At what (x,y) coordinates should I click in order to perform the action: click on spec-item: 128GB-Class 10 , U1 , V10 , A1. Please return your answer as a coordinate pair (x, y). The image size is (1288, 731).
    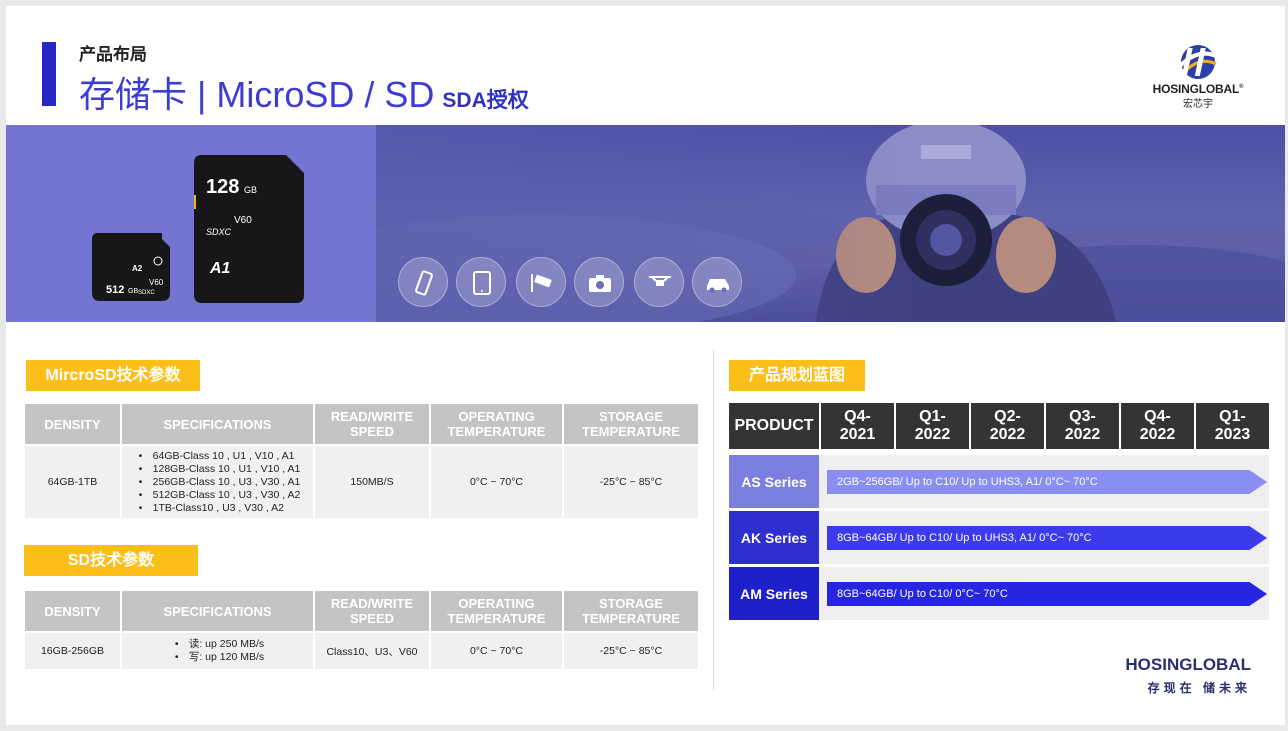
    Looking at the image, I should click on (218, 469).